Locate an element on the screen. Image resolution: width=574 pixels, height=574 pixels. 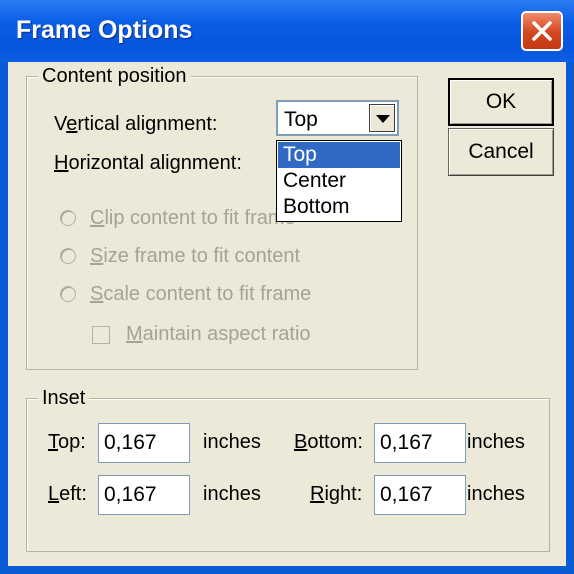
close-button is located at coordinates (542, 31).